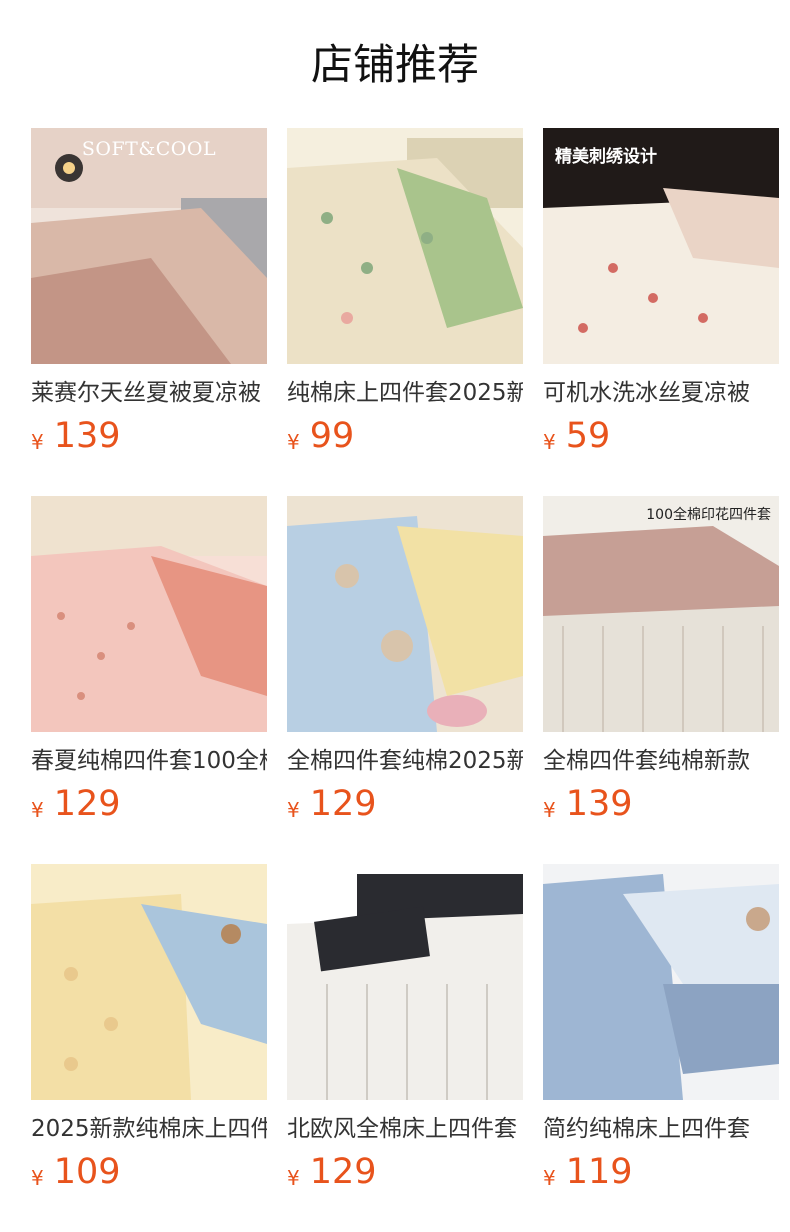  I want to click on product-card: 北欧风全棉床上四件套 ¥ 129, so click(405, 1048).